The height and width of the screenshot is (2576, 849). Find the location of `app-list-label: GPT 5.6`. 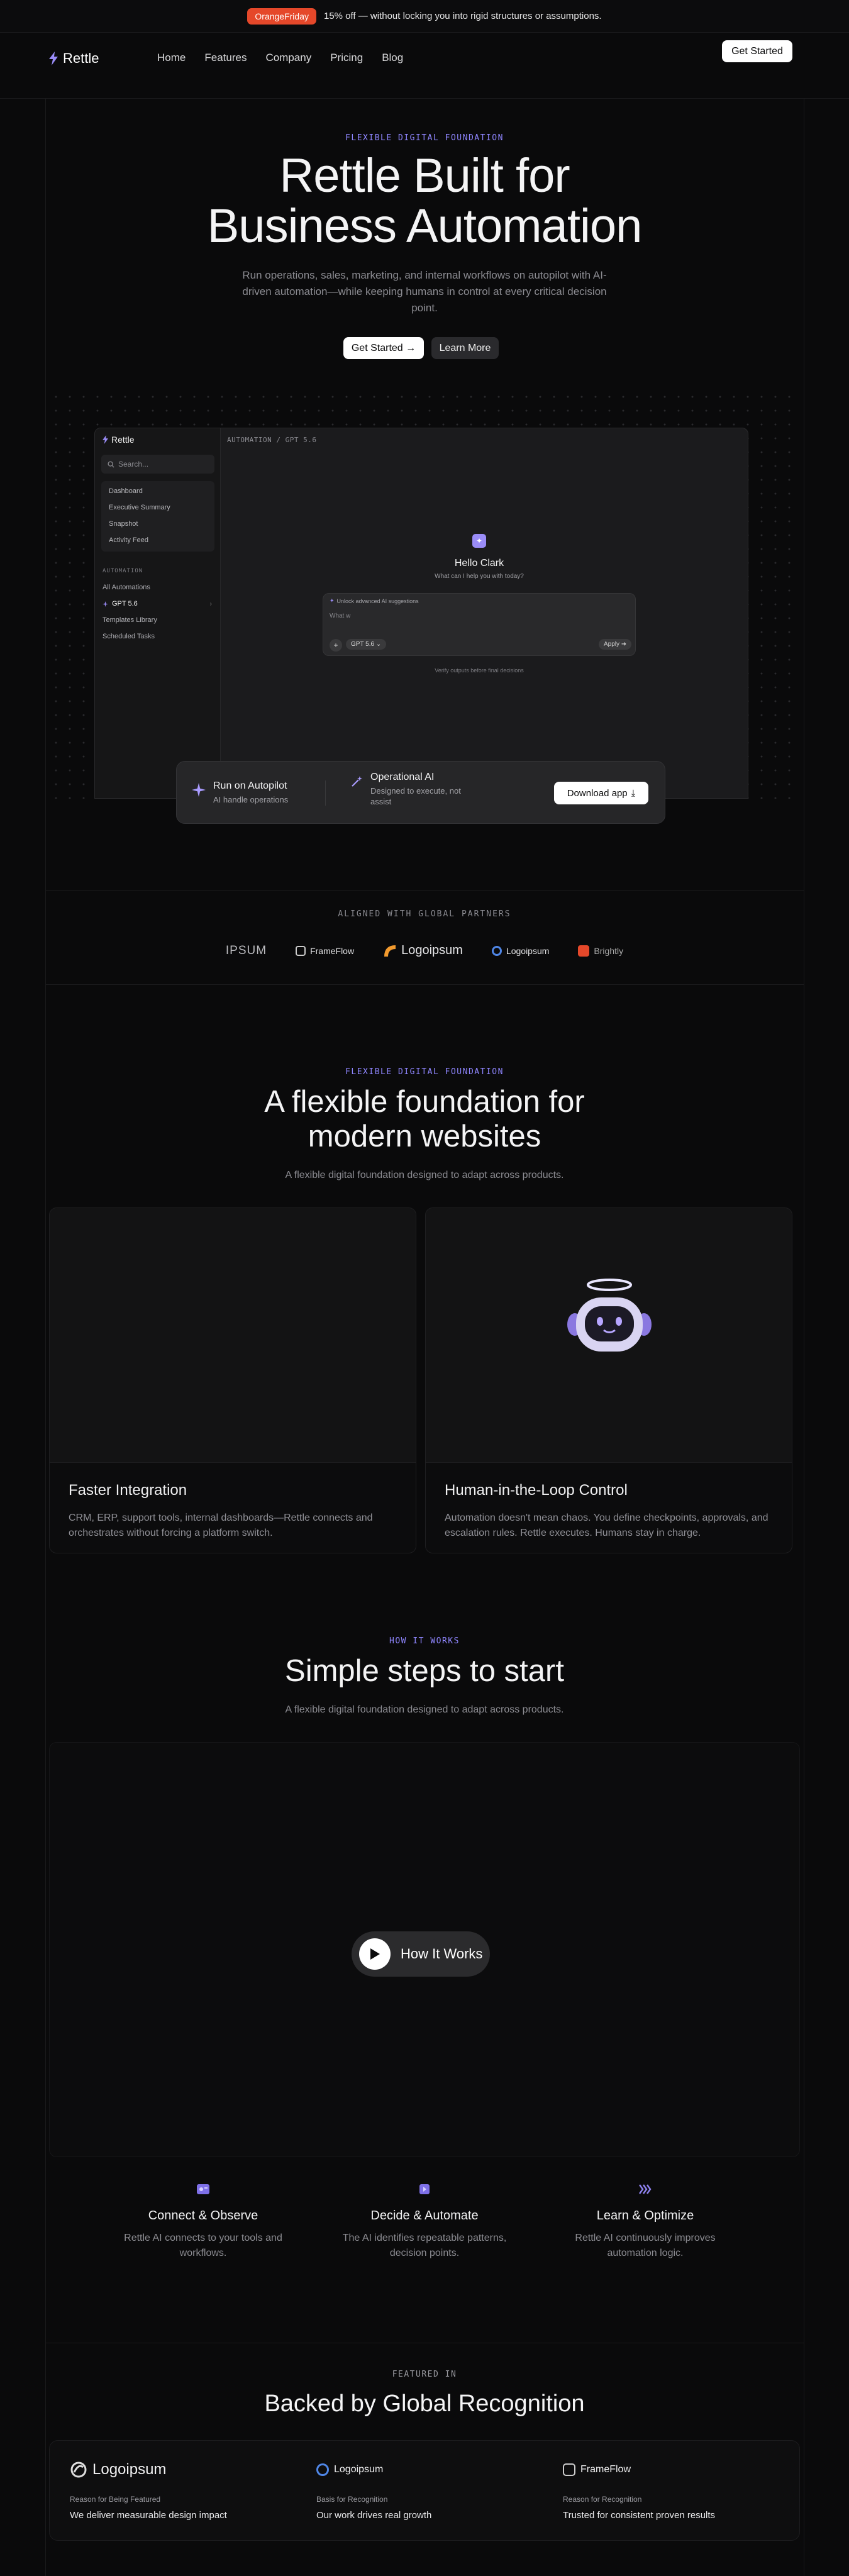

app-list-label: GPT 5.6 is located at coordinates (125, 604).